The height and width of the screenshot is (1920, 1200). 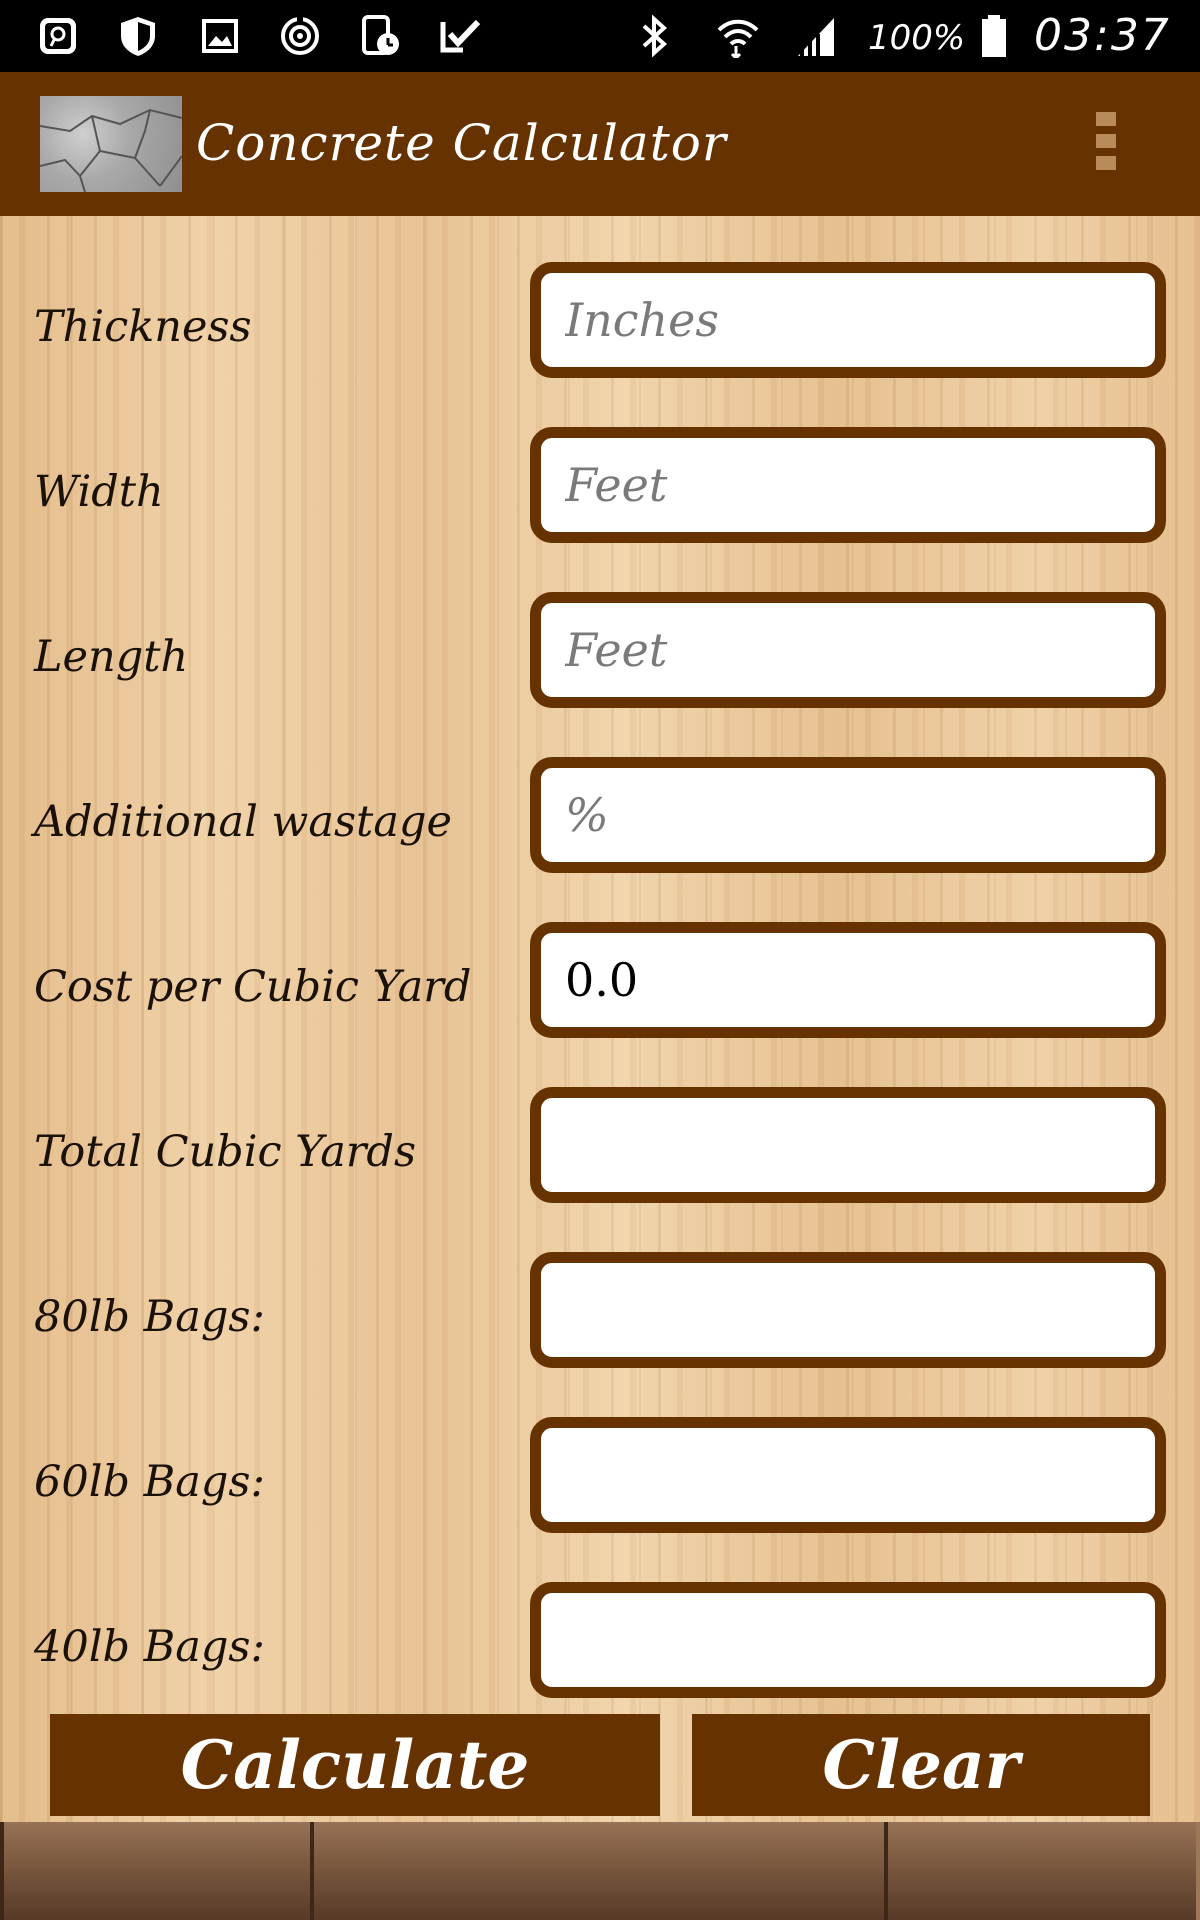 What do you see at coordinates (99, 492) in the screenshot?
I see `width-label: Width` at bounding box center [99, 492].